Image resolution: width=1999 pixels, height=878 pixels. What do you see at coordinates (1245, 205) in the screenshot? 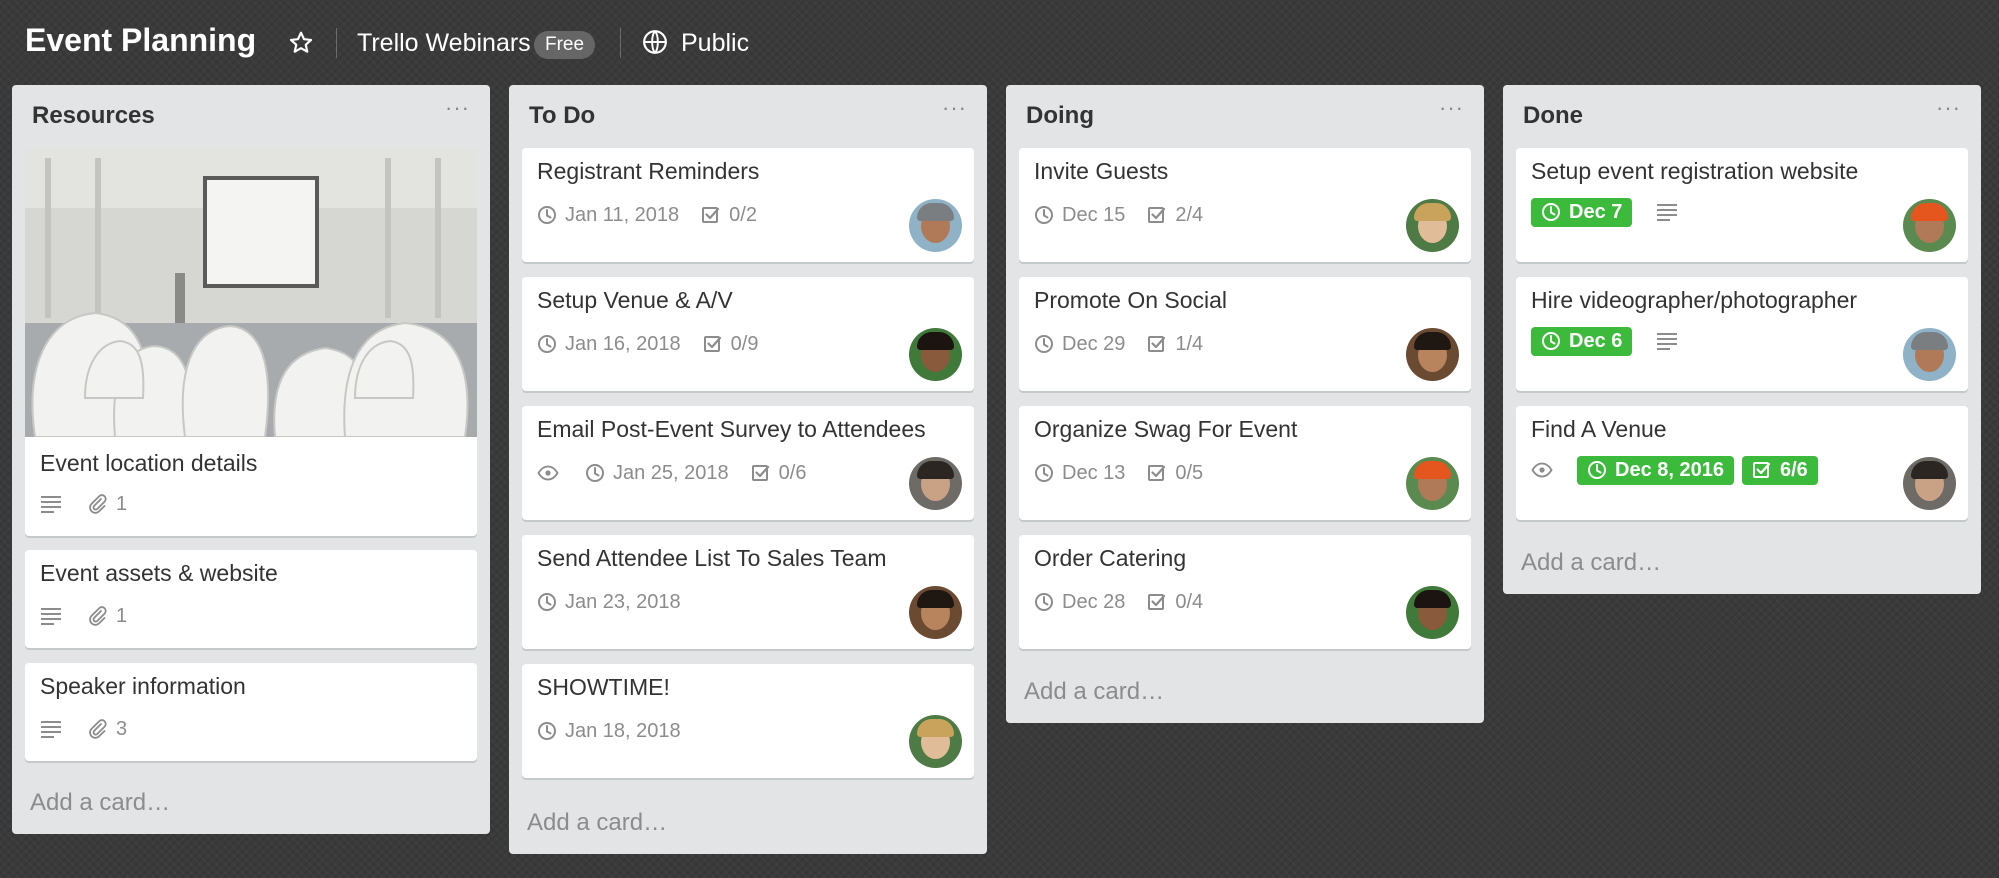
I see `list-card: Invite Guests Dec 15 2/4` at bounding box center [1245, 205].